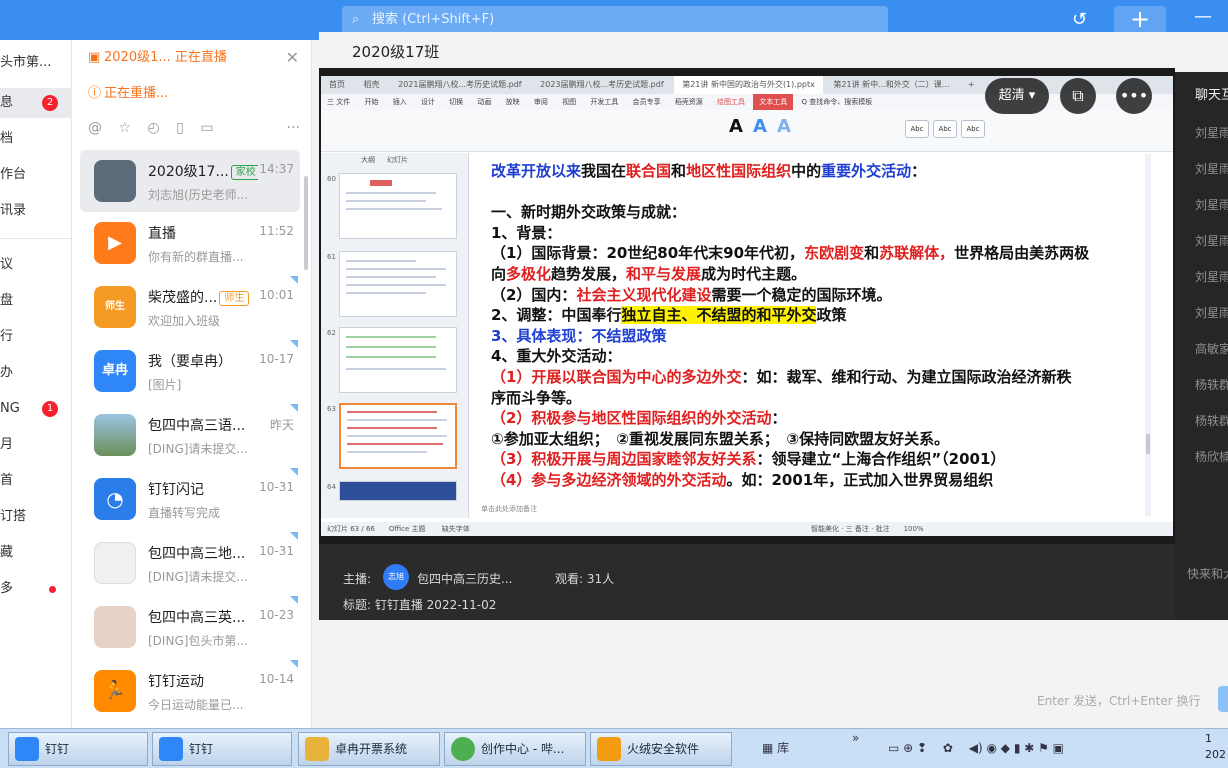 This screenshot has height=768, width=1228. Describe the element at coordinates (773, 102) in the screenshot. I see `ppt-menu-item: 文本工具` at that location.